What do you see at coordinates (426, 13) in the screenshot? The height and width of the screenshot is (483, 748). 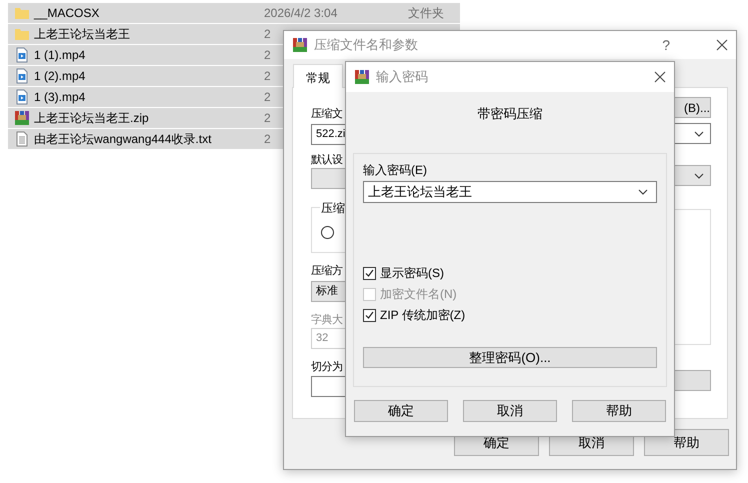 I see `file-type: 文件夹` at bounding box center [426, 13].